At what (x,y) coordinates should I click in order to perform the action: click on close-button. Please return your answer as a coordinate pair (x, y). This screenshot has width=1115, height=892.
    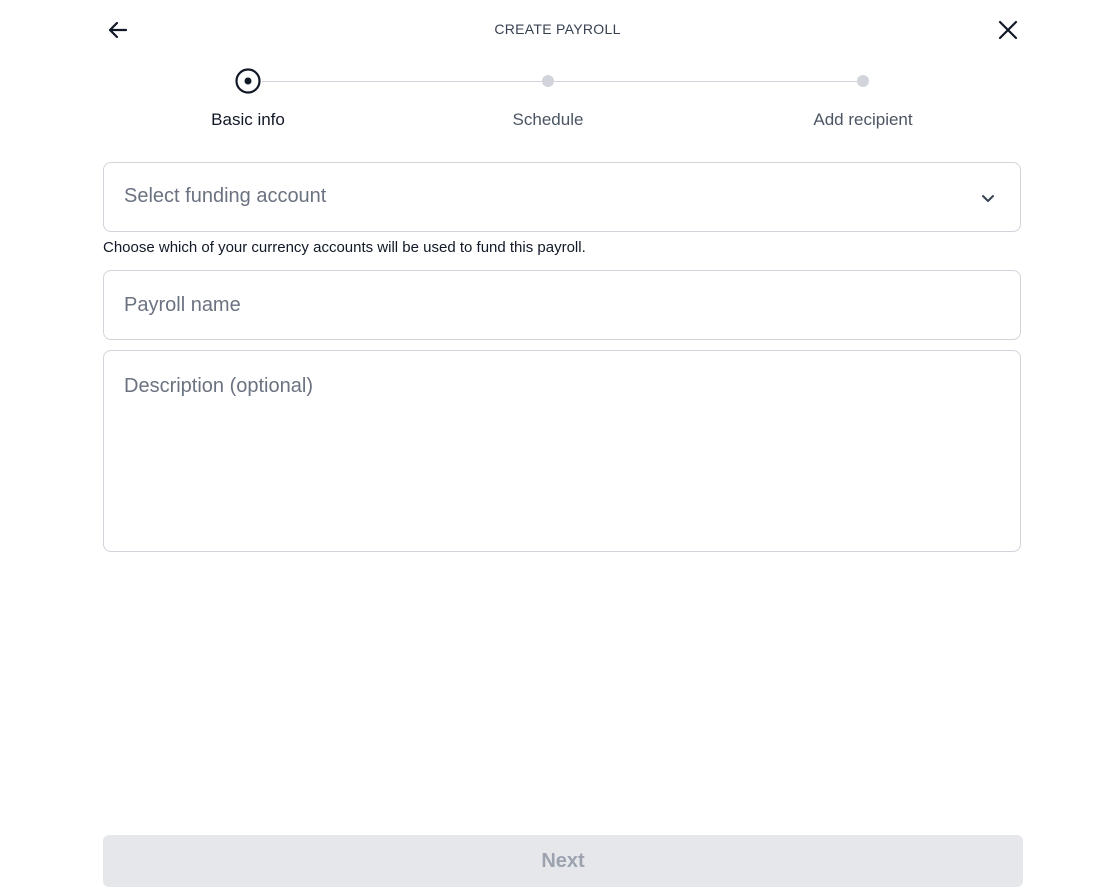
    Looking at the image, I should click on (1008, 30).